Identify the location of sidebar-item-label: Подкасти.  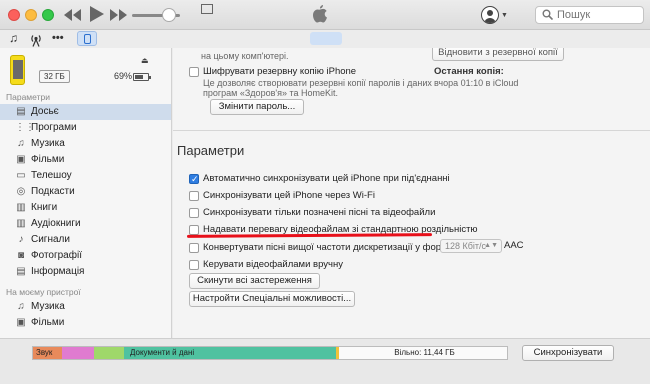
(53, 191).